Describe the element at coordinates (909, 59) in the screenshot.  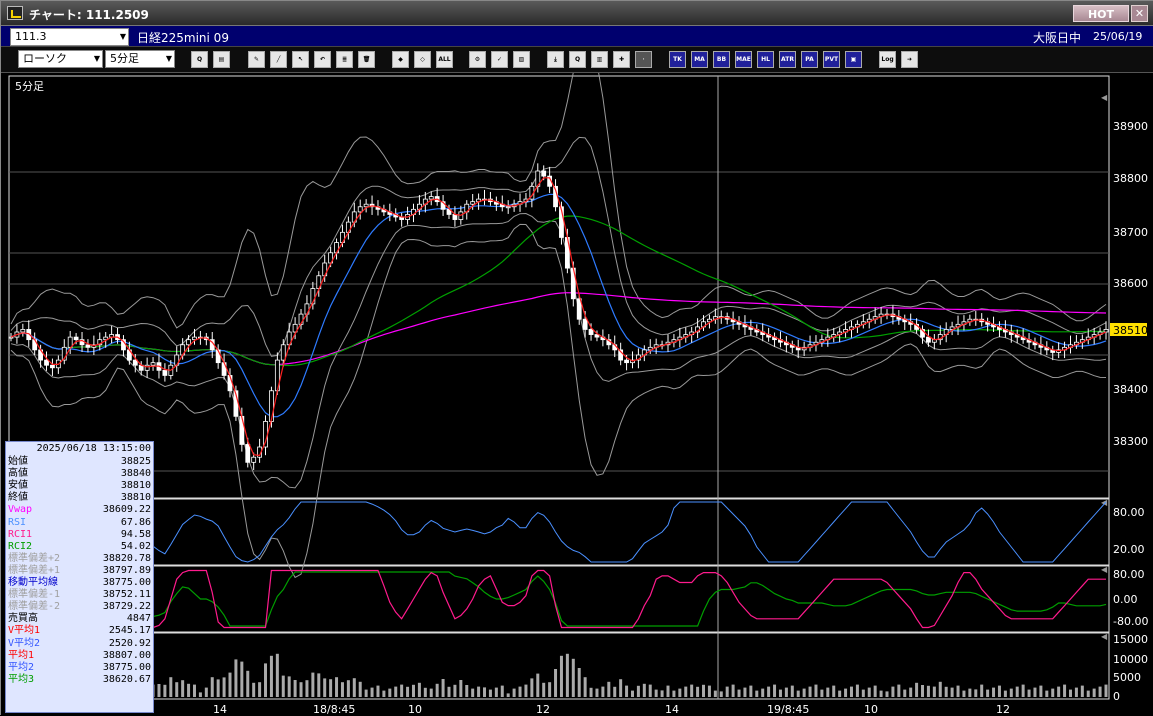
I see `export-icon: ➜` at that location.